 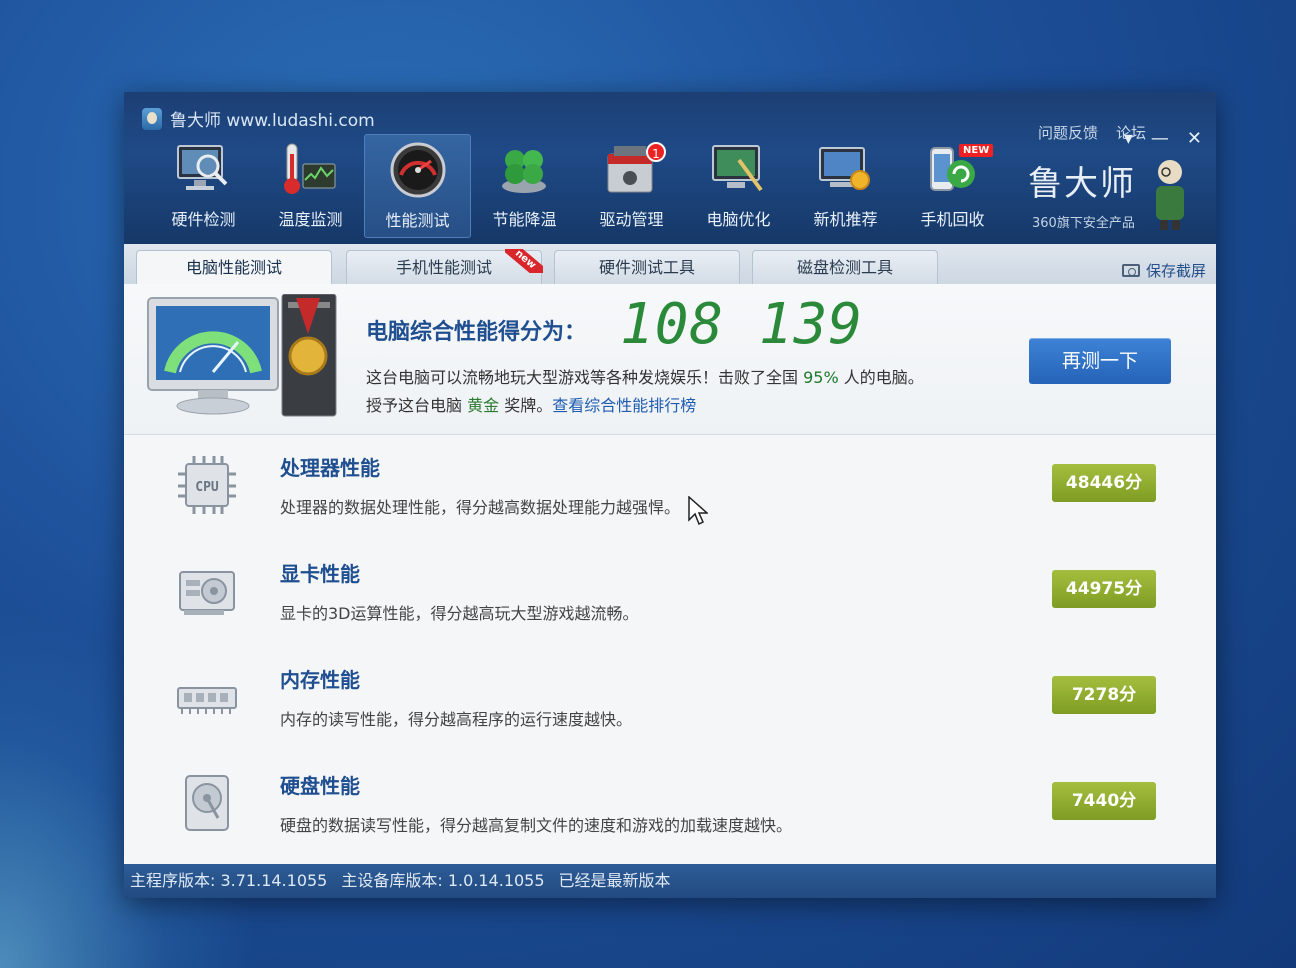 I want to click on score-description: 这台电脑可以流畅地玩大型游戏等各种发烧娱乐！击败了全国 95% 人的电脑。, so click(x=645, y=376).